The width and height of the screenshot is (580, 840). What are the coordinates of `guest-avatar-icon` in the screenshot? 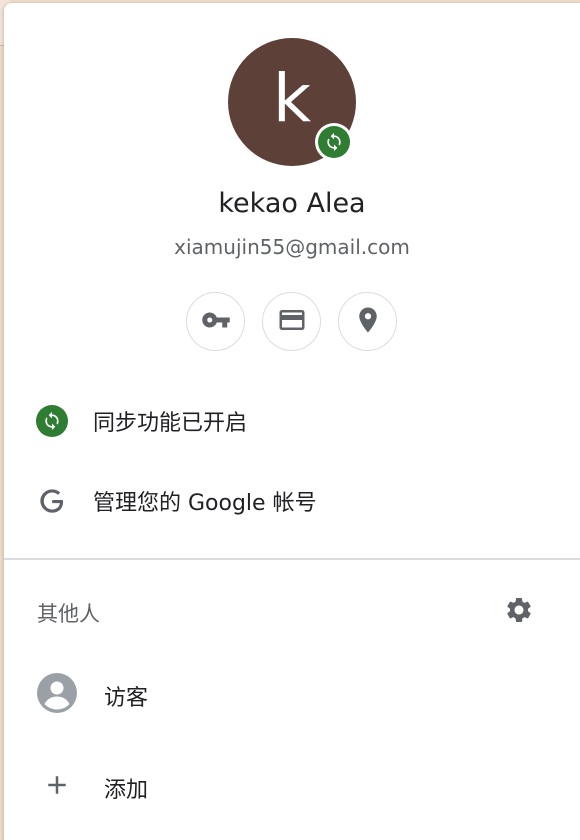 It's located at (57, 693).